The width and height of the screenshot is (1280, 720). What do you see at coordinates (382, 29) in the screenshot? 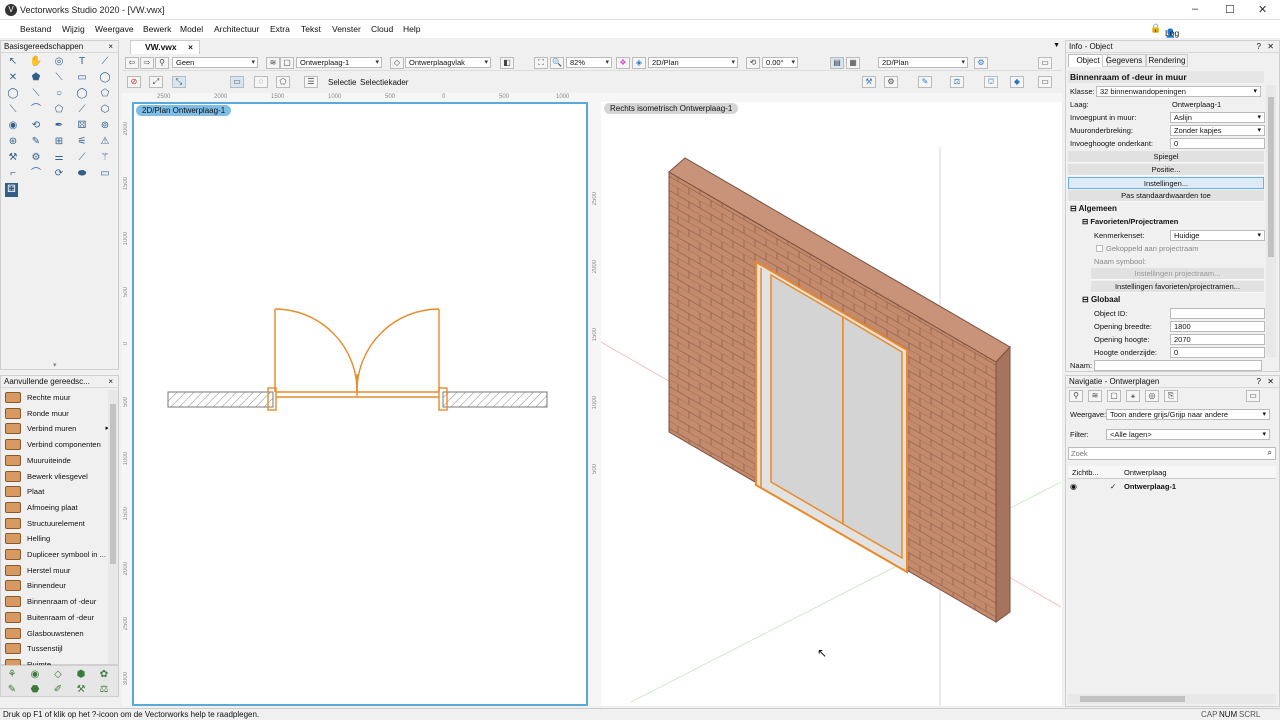
I see `menu-cloud: Cloud` at bounding box center [382, 29].